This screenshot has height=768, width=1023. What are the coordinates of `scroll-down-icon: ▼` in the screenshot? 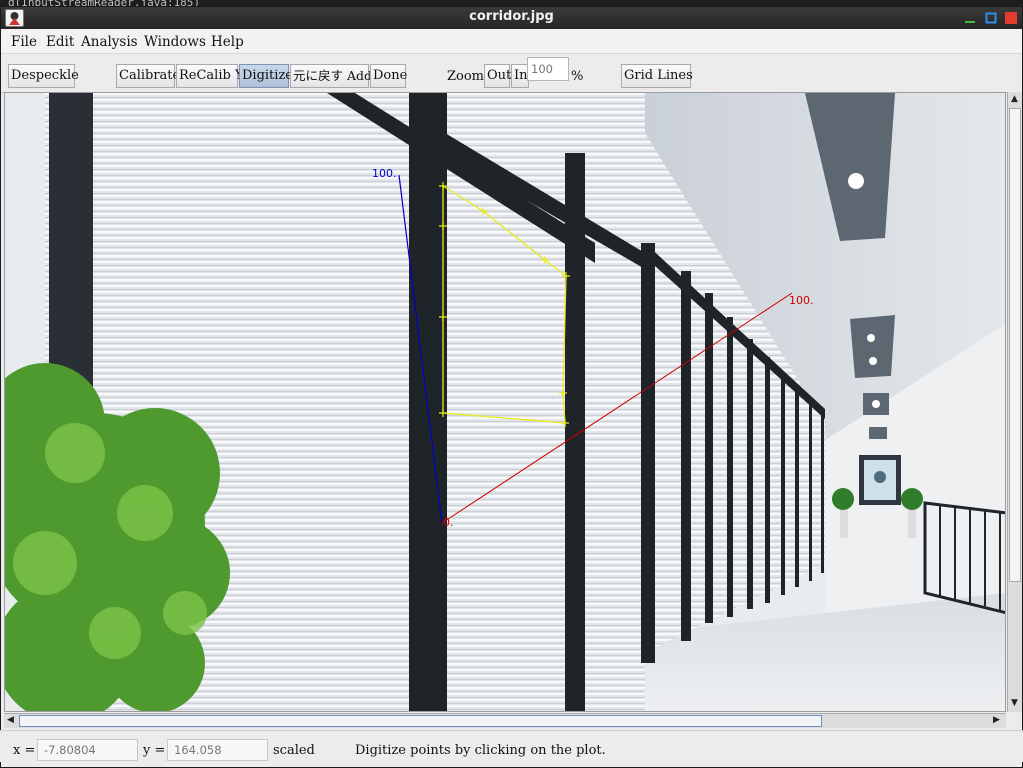 It's located at (1014, 703).